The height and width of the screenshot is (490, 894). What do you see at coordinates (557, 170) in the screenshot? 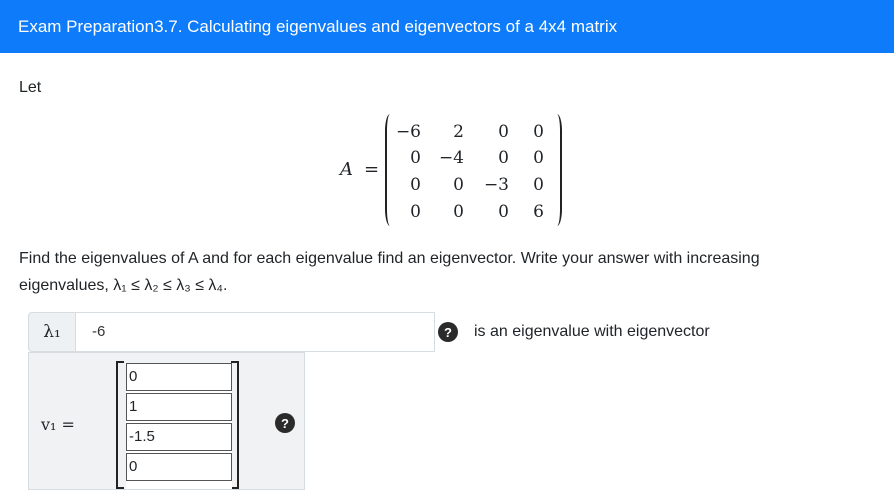
I see `right-parenthesis` at bounding box center [557, 170].